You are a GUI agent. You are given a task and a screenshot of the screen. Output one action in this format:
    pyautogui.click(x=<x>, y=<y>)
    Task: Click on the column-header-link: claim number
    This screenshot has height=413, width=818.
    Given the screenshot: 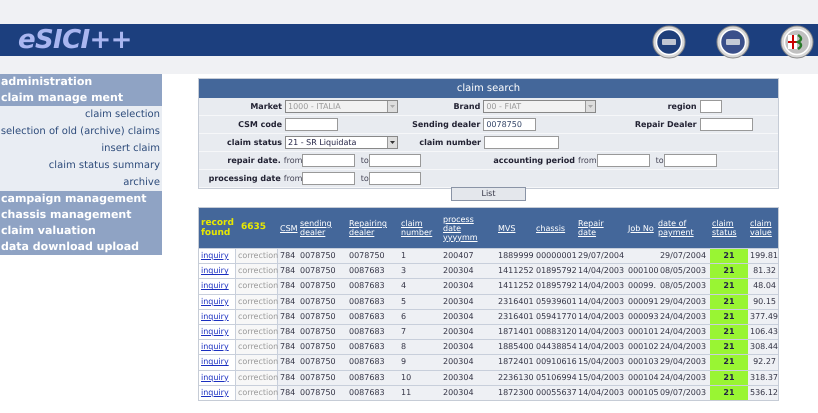 What is the action you would take?
    pyautogui.click(x=420, y=228)
    